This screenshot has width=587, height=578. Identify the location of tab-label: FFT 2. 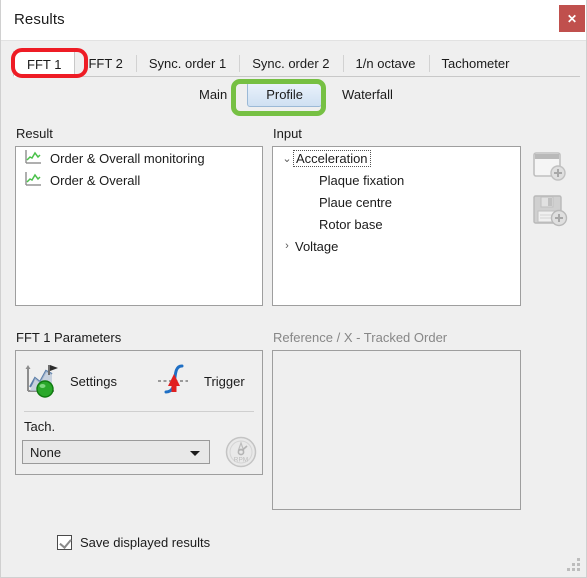
(105, 63).